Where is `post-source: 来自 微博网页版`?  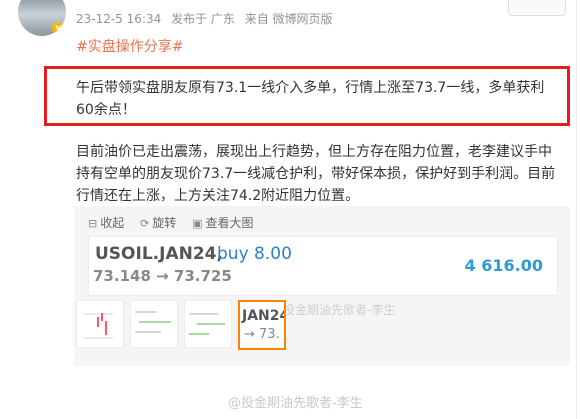
post-source: 来自 微博网页版 is located at coordinates (288, 19).